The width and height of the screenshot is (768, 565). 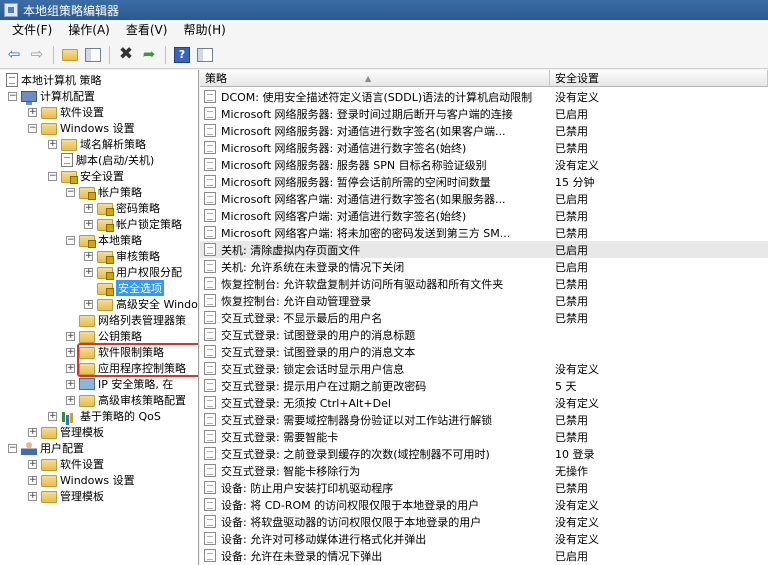 What do you see at coordinates (126, 55) in the screenshot?
I see `delete-icon: ✖` at bounding box center [126, 55].